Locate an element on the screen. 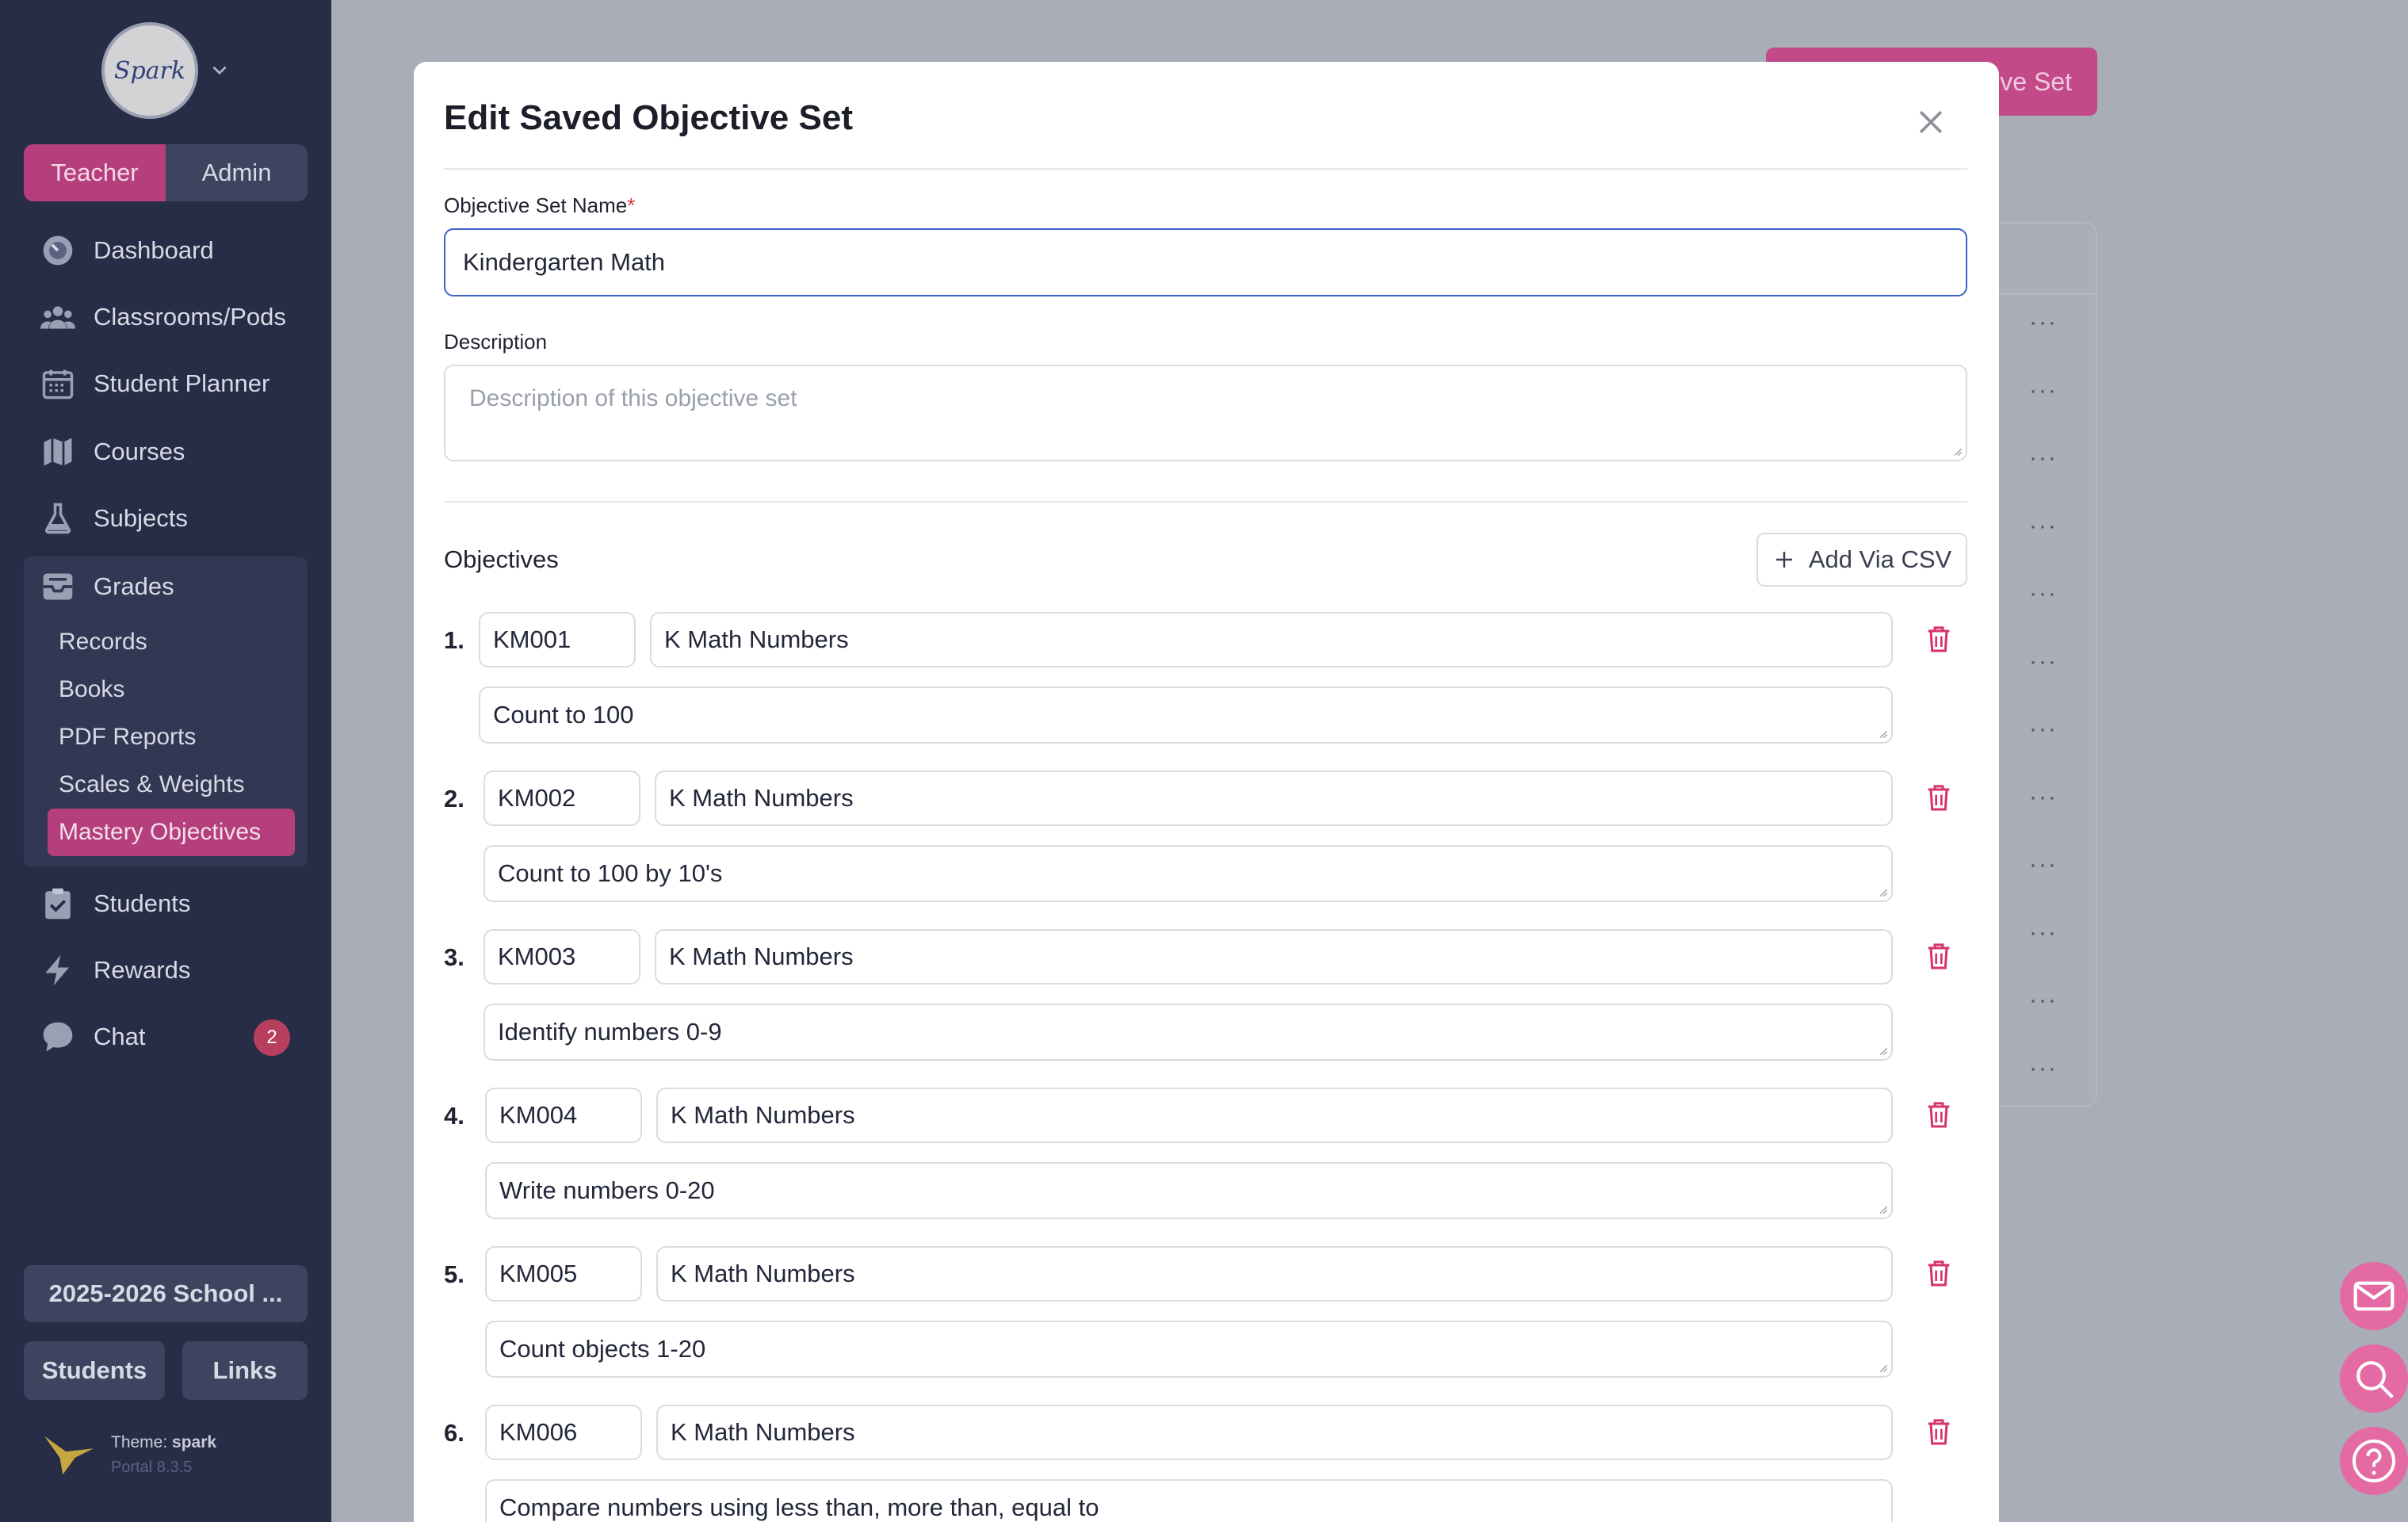 This screenshot has width=2408, height=1522. nav-label: Chat is located at coordinates (120, 1036).